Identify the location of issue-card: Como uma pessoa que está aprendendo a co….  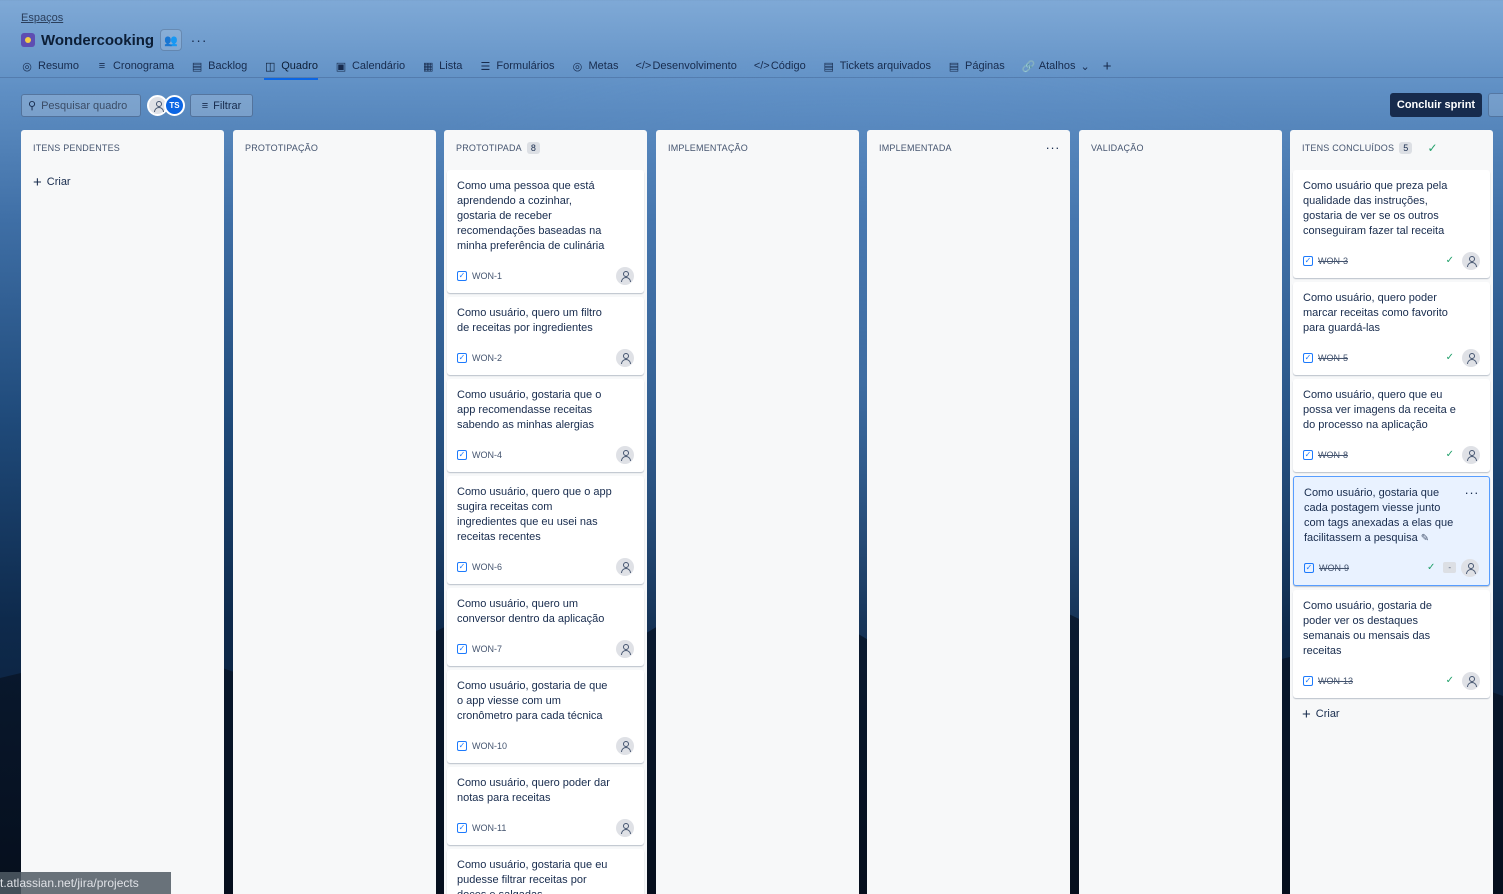
(545, 231).